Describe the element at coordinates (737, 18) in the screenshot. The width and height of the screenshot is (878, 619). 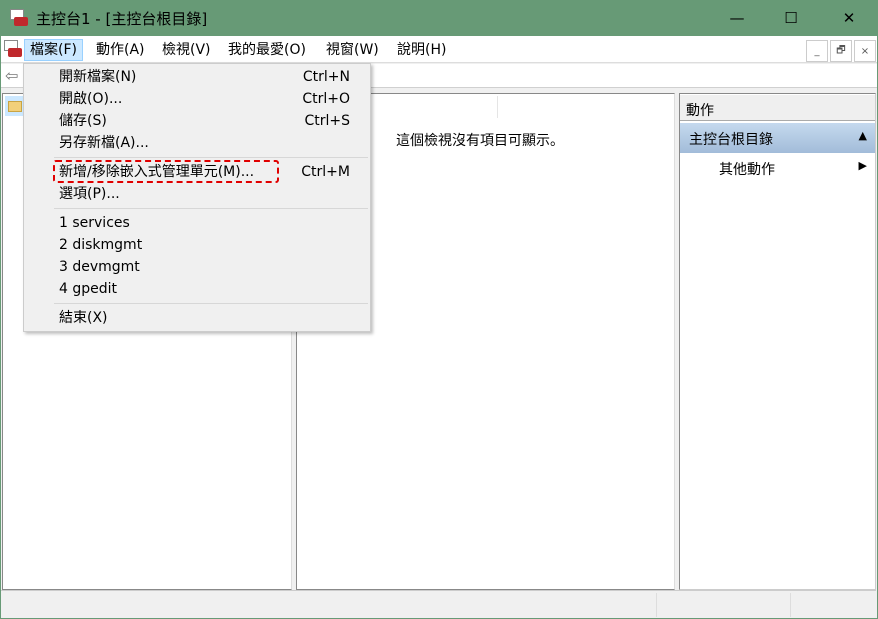
I see `minimize-button: —` at that location.